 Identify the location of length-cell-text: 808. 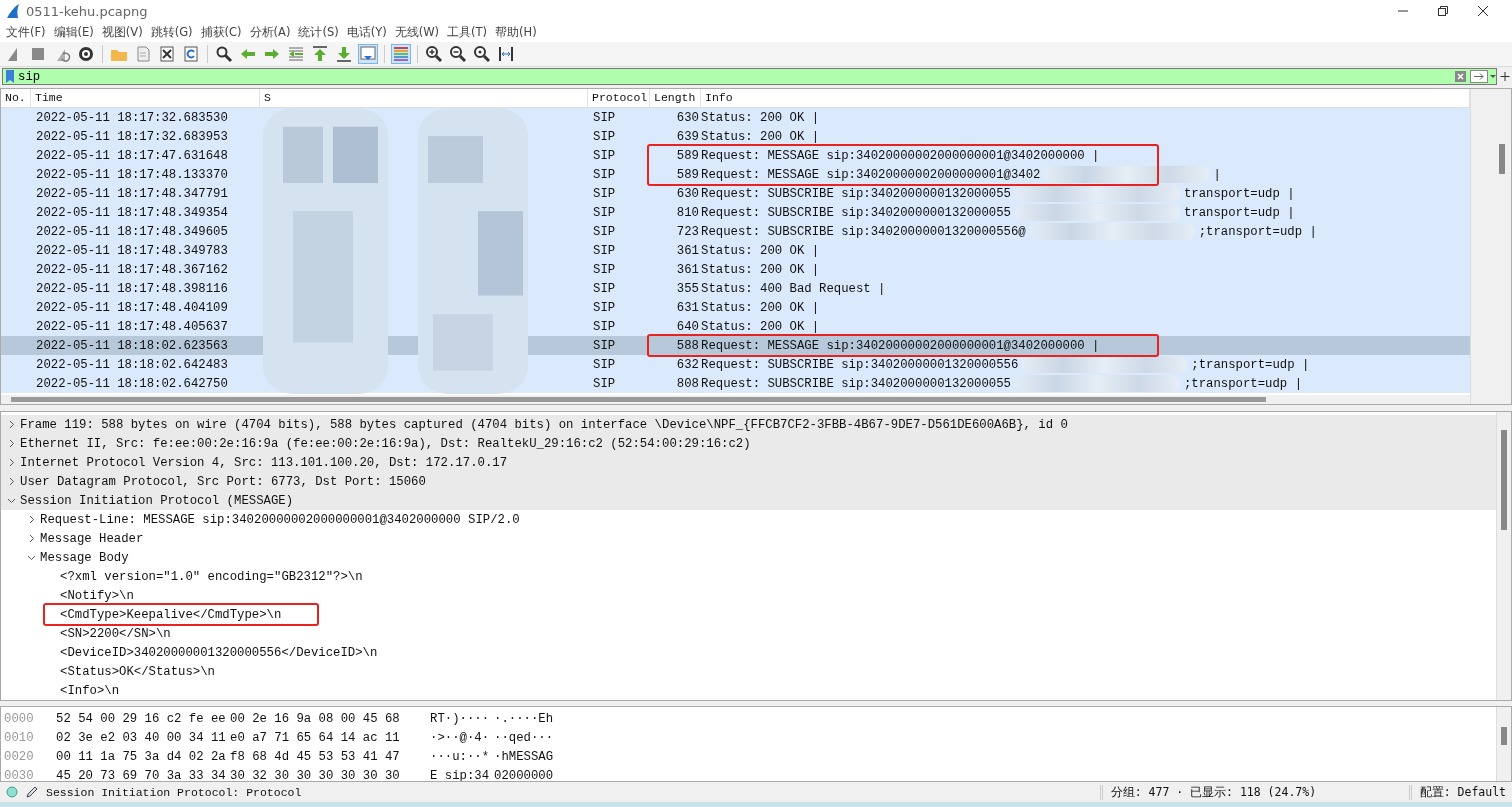
(687, 383).